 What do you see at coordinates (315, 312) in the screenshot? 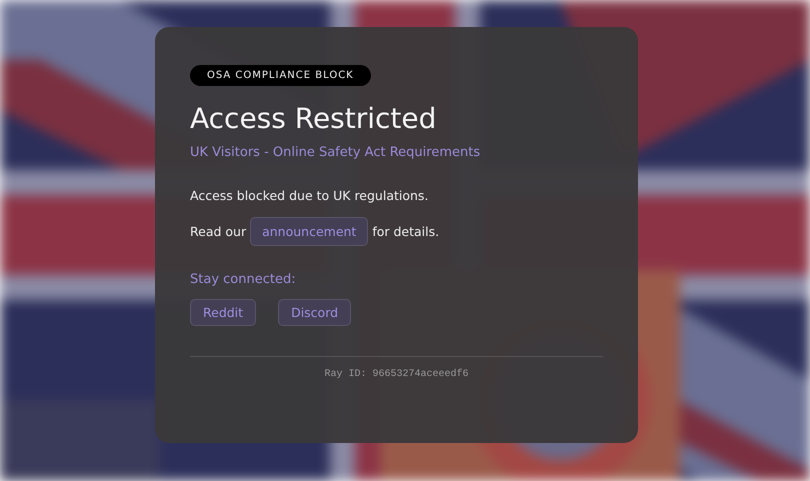
I see `social-link: Discord` at bounding box center [315, 312].